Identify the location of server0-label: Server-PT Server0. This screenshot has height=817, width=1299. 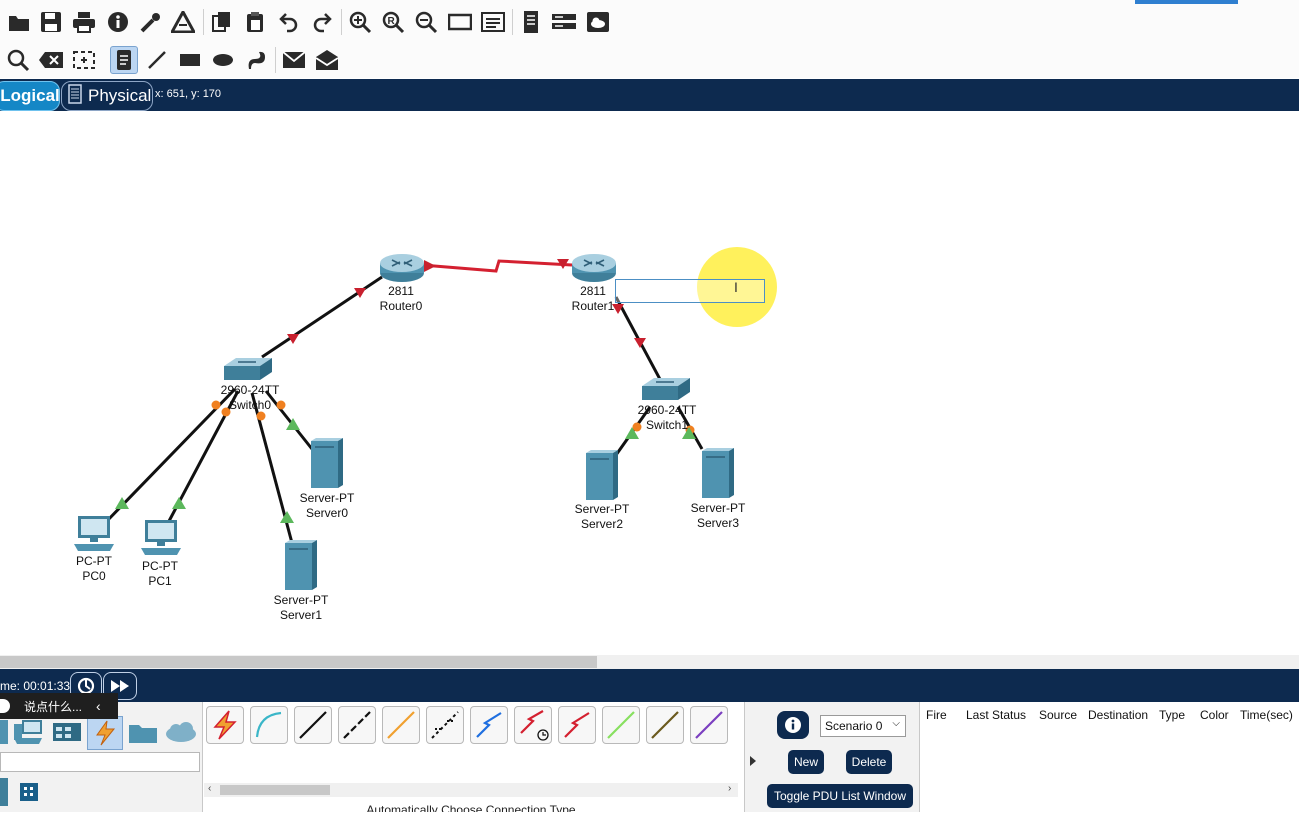
(327, 505).